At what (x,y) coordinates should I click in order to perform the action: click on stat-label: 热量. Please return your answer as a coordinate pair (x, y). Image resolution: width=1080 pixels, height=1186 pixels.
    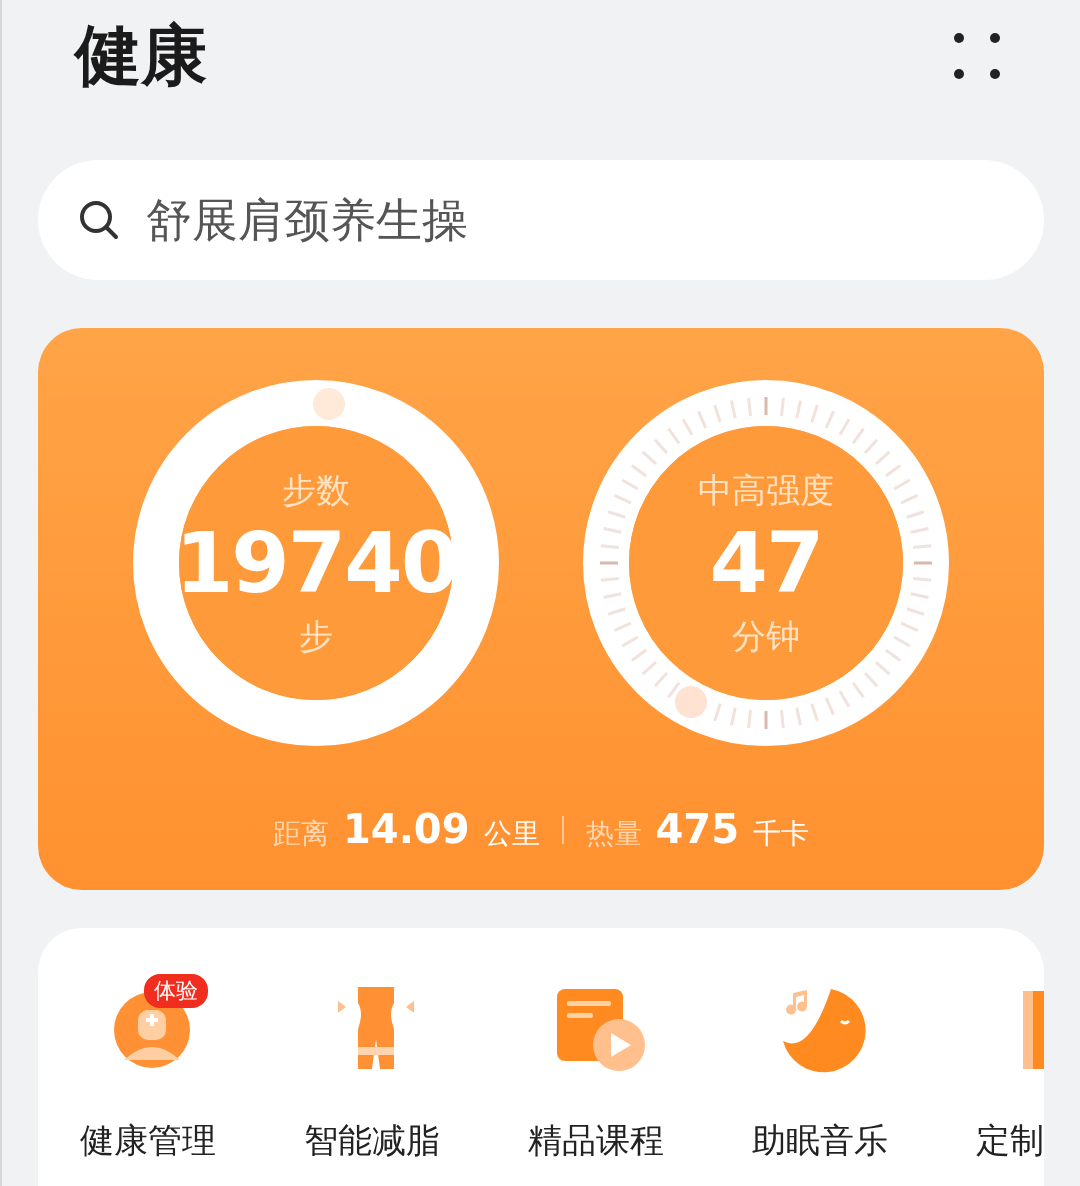
    Looking at the image, I should click on (613, 834).